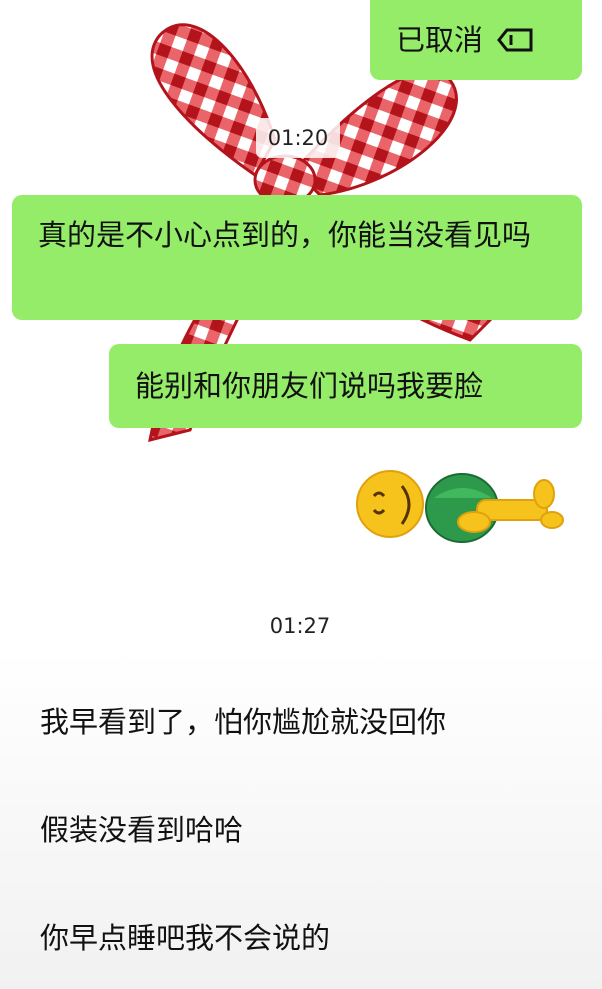 Image resolution: width=602 pixels, height=989 pixels. What do you see at coordinates (243, 722) in the screenshot?
I see `received-message-text: 我早看到了，怕你尴尬就没回你` at bounding box center [243, 722].